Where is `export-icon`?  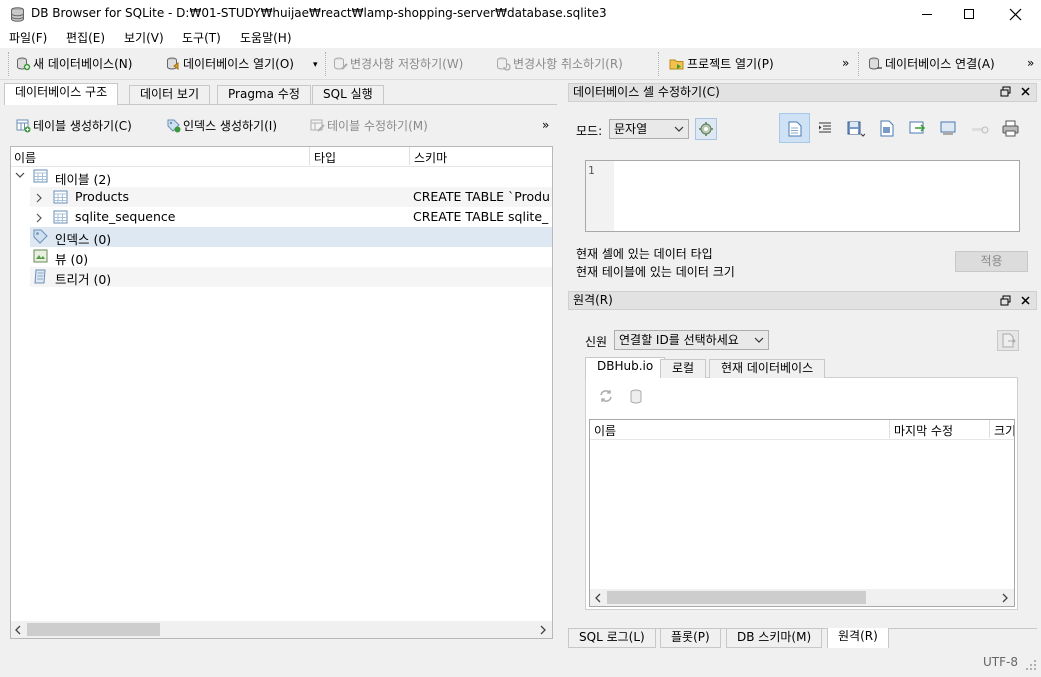 export-icon is located at coordinates (887, 128).